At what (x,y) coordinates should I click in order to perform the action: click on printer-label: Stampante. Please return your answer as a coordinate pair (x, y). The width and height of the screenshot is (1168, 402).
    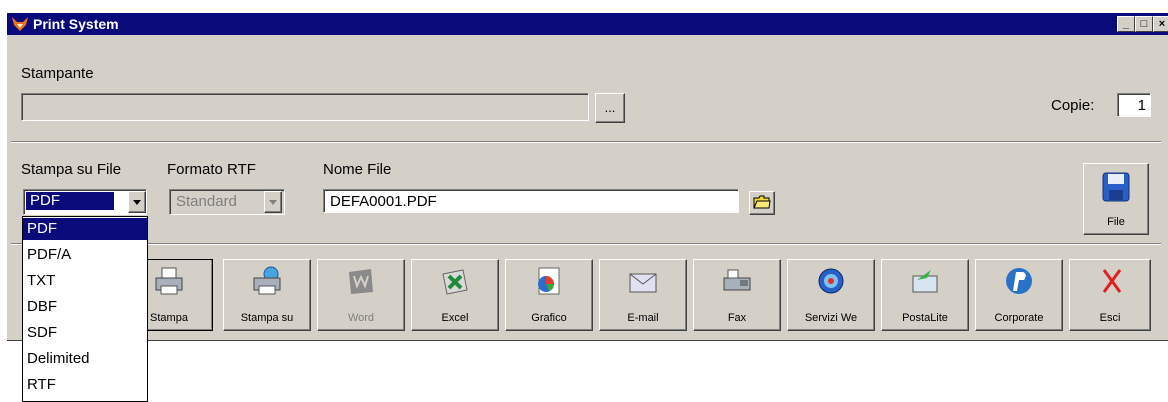
    Looking at the image, I should click on (57, 73).